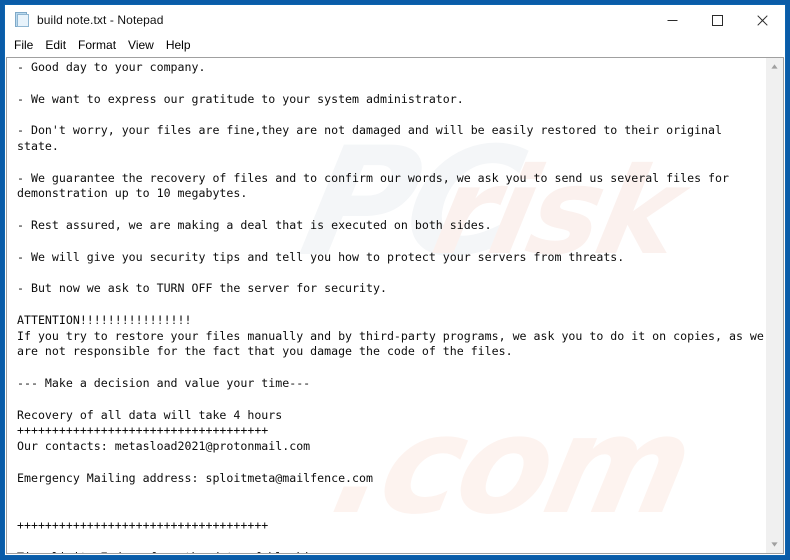  I want to click on menu-item-edit: Edit, so click(55, 45).